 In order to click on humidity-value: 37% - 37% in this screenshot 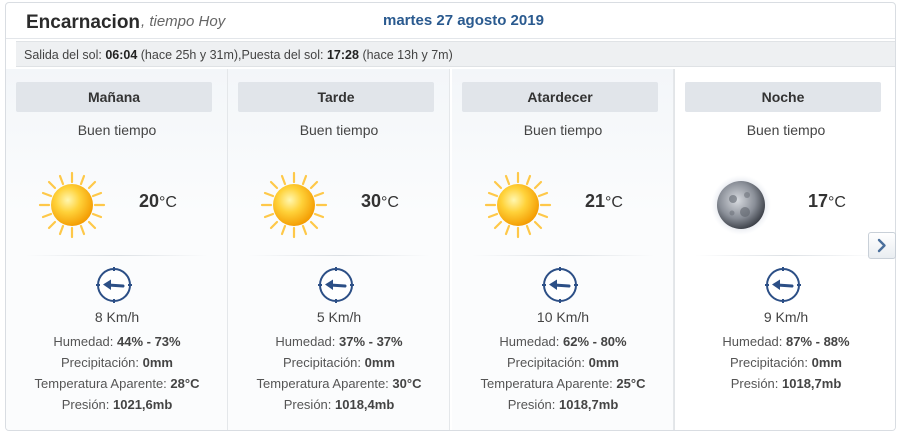, I will do `click(371, 341)`.